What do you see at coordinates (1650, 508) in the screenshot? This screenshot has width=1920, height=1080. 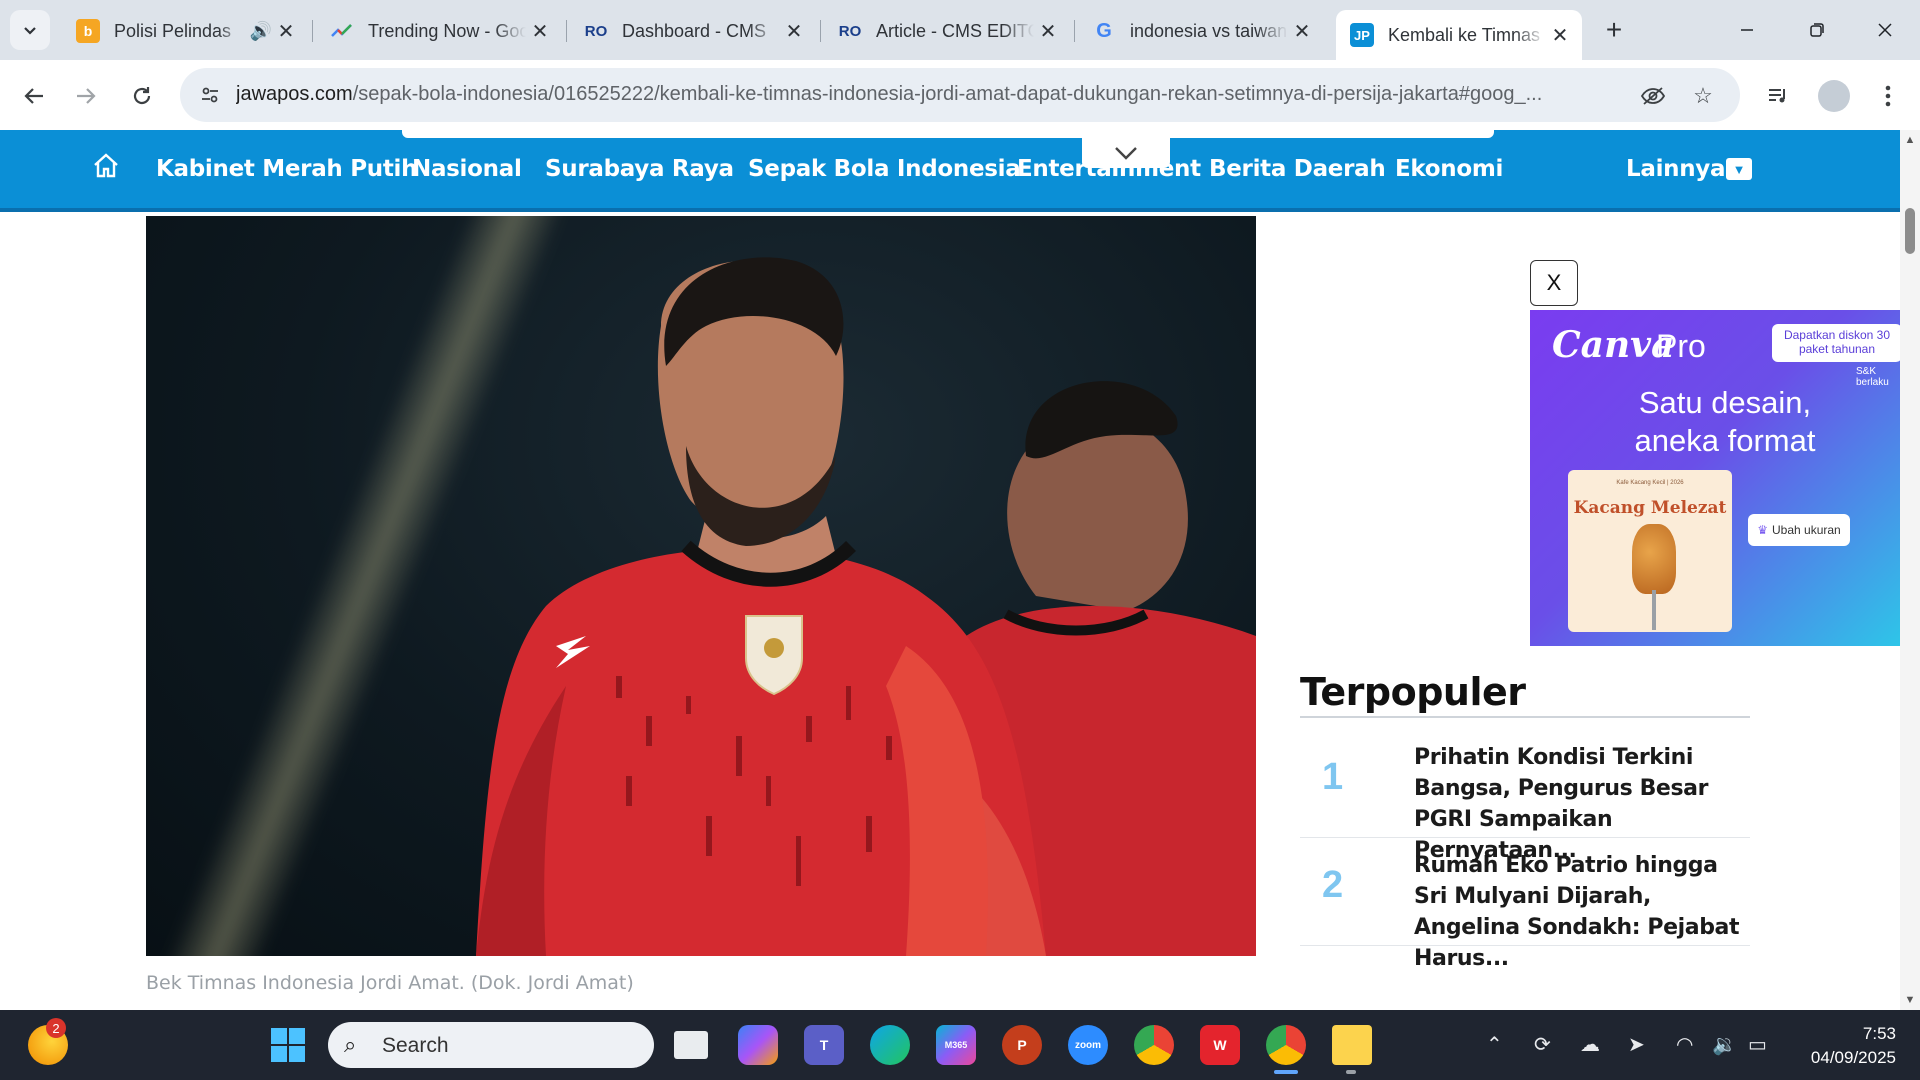 I see `ad-card-title: Kacang Melezat` at bounding box center [1650, 508].